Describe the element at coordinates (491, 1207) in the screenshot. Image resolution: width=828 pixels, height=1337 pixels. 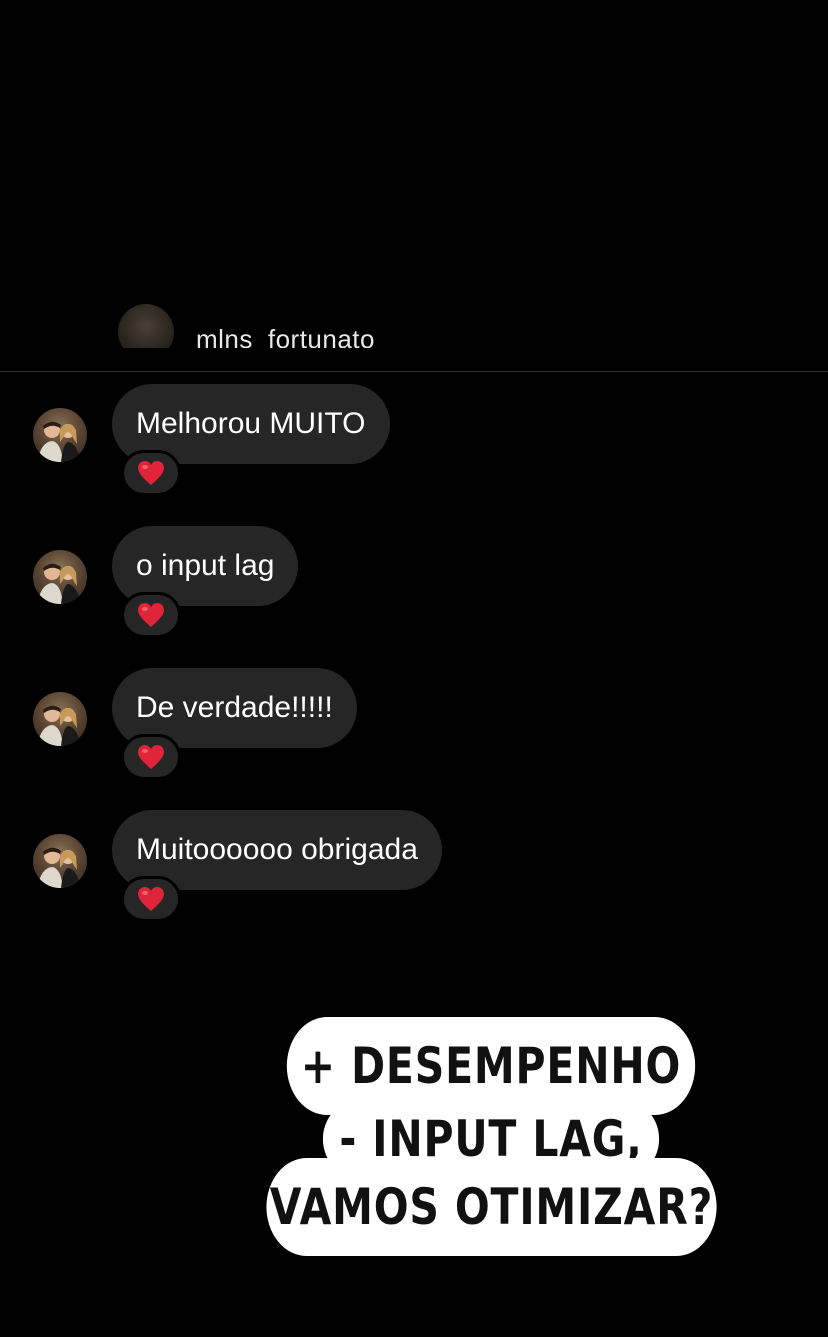
I see `sticker-line-3: VAMOS OTIMIZAR?` at that location.